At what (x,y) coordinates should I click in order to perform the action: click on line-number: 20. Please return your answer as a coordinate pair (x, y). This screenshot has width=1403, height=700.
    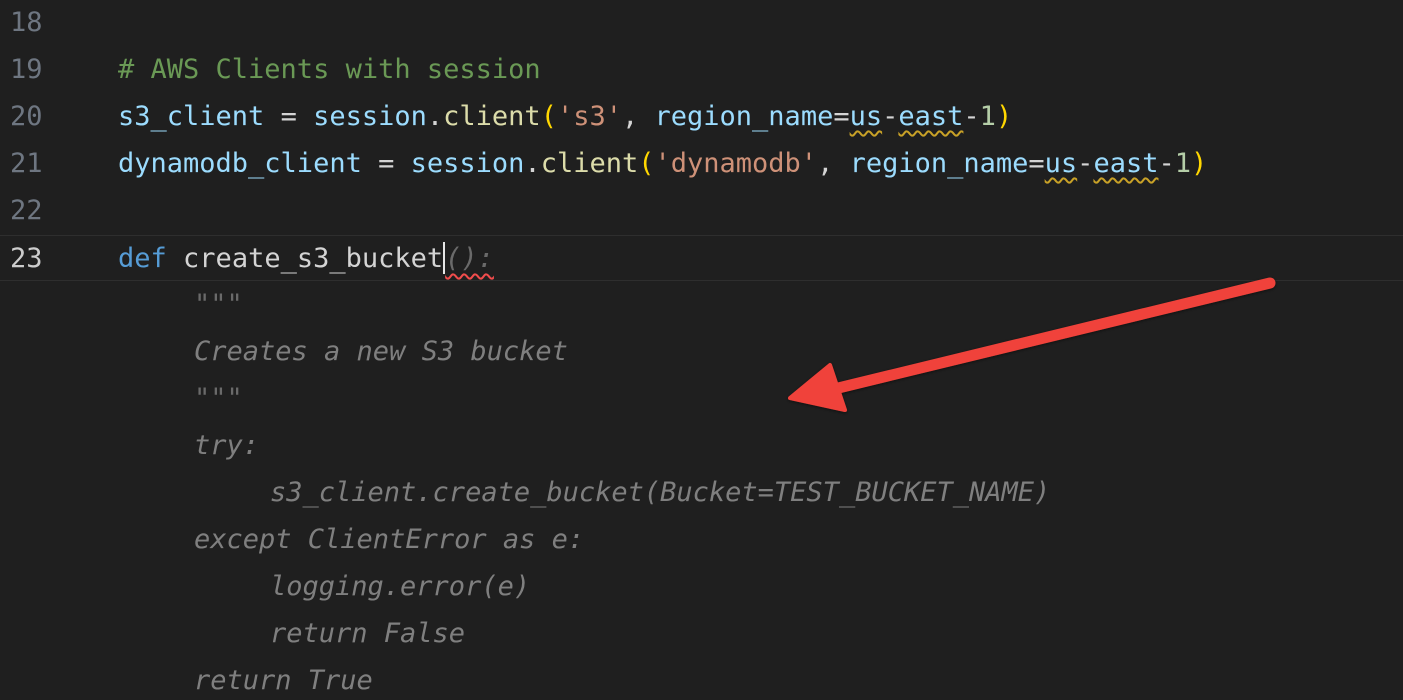
    Looking at the image, I should click on (26, 116).